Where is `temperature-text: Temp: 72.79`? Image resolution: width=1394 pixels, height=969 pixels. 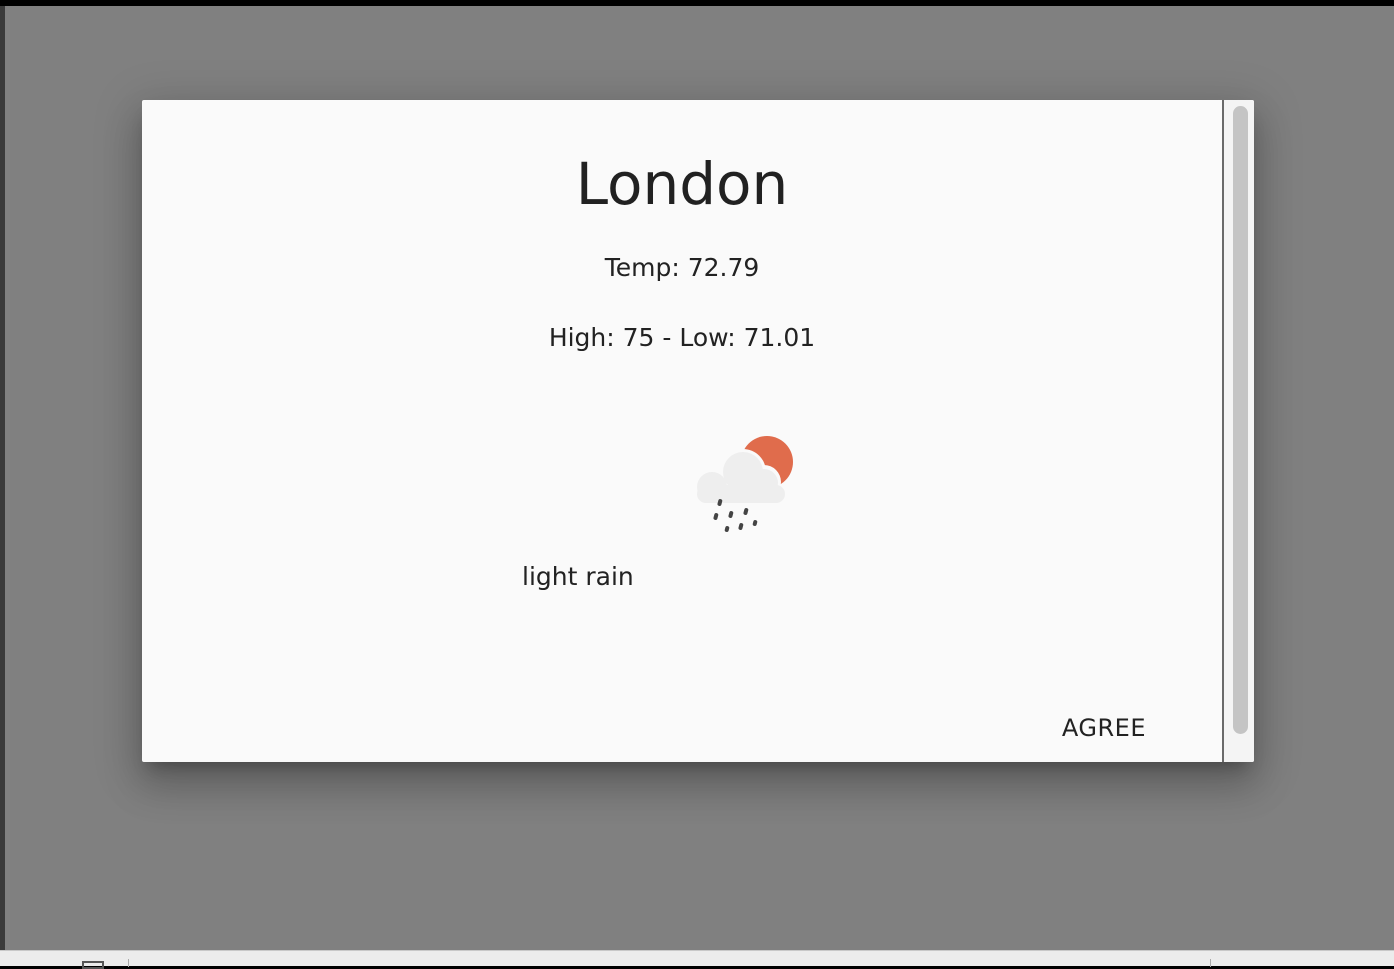 temperature-text: Temp: 72.79 is located at coordinates (682, 267).